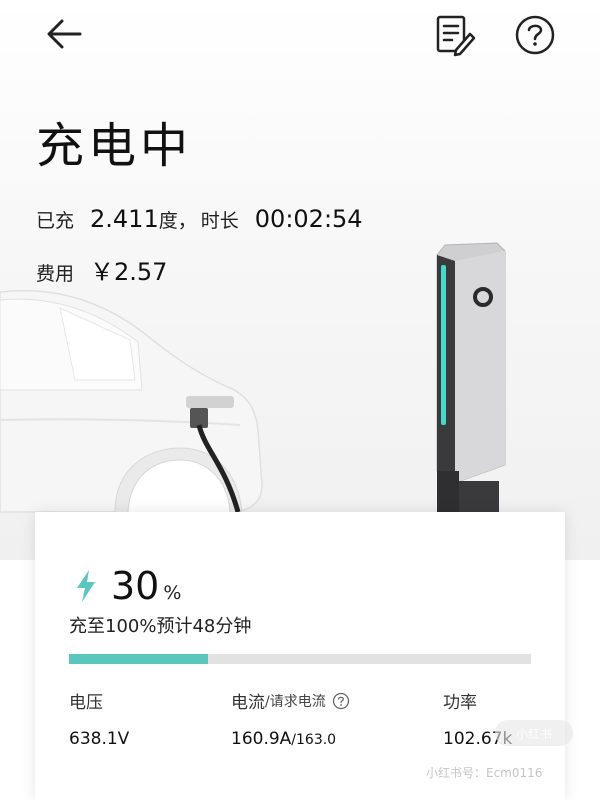 The height and width of the screenshot is (800, 600). I want to click on current-label: 电流, so click(248, 703).